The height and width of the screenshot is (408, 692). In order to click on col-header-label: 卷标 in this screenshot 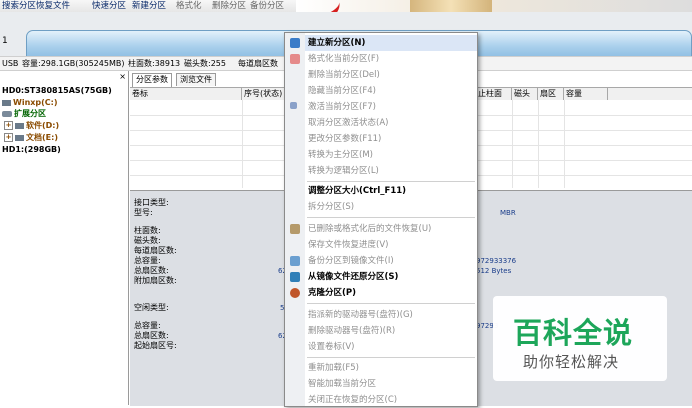, I will do `click(186, 94)`.